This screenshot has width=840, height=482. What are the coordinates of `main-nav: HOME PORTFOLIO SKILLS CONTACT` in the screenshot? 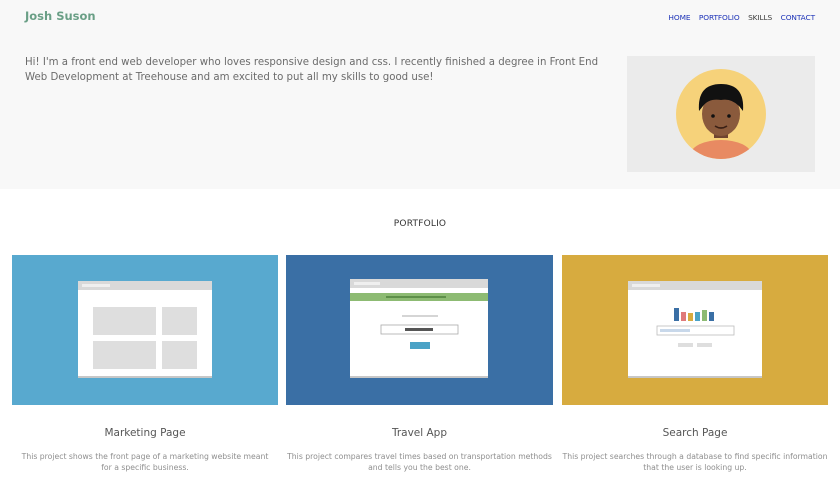 It's located at (737, 17).